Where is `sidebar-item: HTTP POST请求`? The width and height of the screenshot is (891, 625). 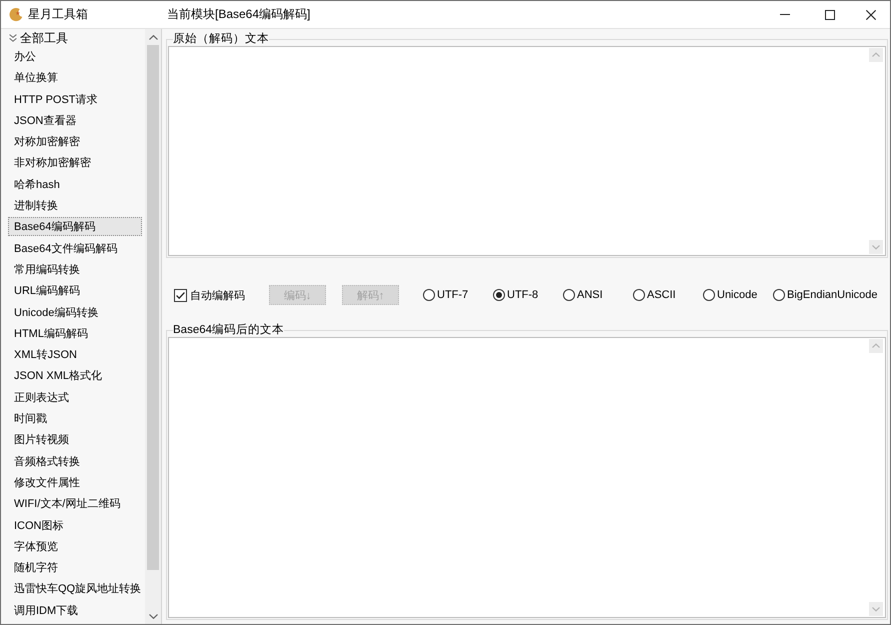
sidebar-item: HTTP POST请求 is located at coordinates (75, 99).